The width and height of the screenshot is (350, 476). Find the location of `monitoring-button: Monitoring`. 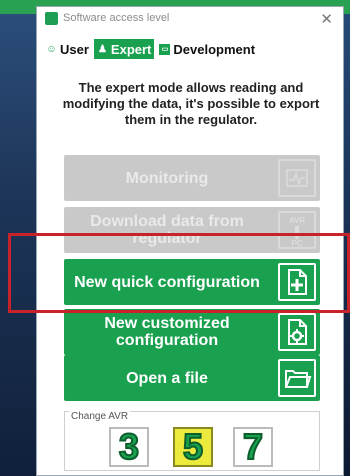

monitoring-button: Monitoring is located at coordinates (192, 178).